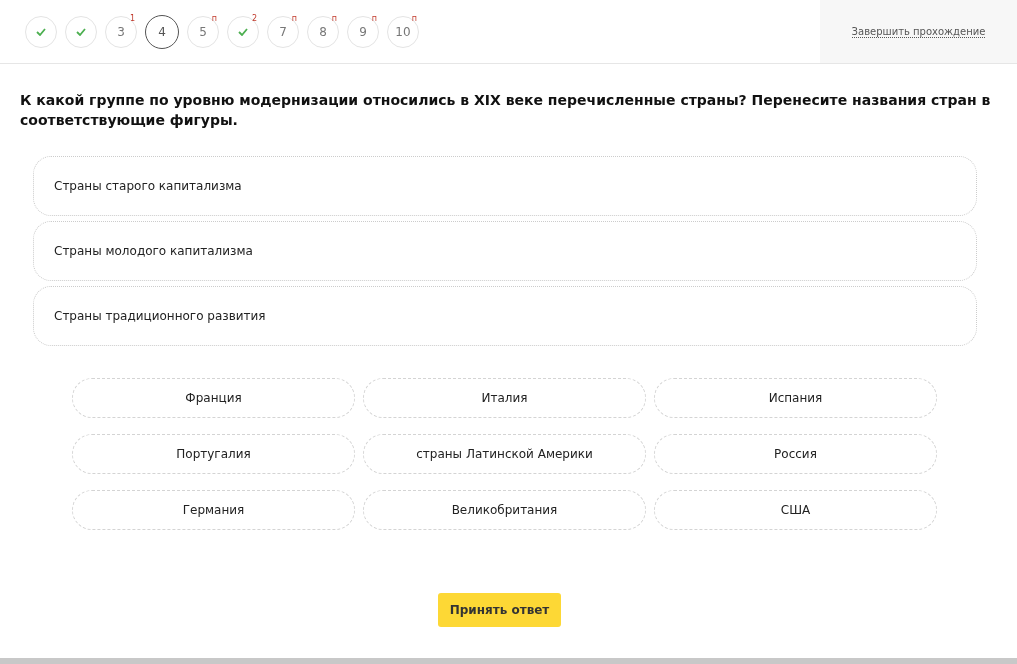 The height and width of the screenshot is (664, 1017). What do you see at coordinates (505, 110) in the screenshot?
I see `question-text: К какой группе по уровню модернизации относились в XIX веке перечисленные страны? Перенесите названия стран в соответствующие фигуры.` at bounding box center [505, 110].